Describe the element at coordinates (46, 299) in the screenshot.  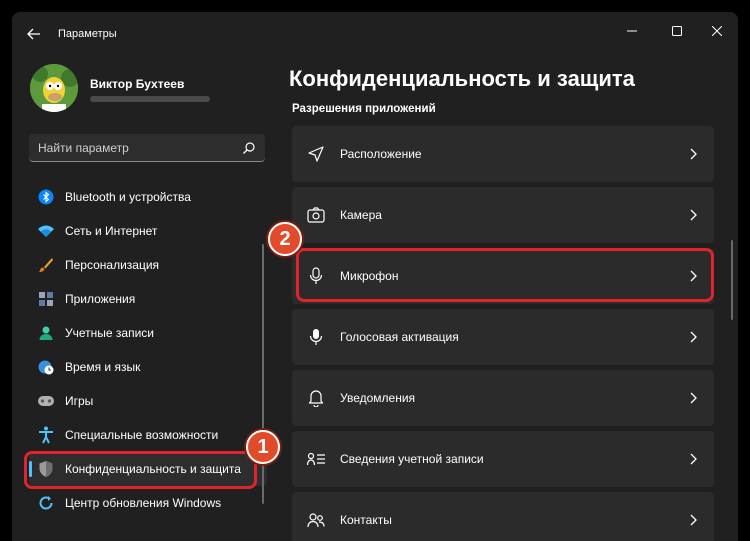
I see `apps-icon` at that location.